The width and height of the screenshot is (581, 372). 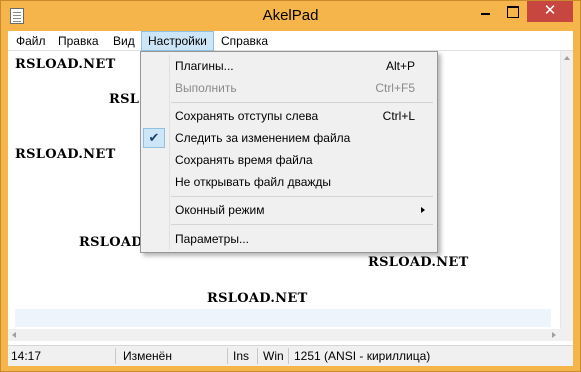 What do you see at coordinates (360, 356) in the screenshot?
I see `status-encoding: 1251 (ANSI - кириллица)` at bounding box center [360, 356].